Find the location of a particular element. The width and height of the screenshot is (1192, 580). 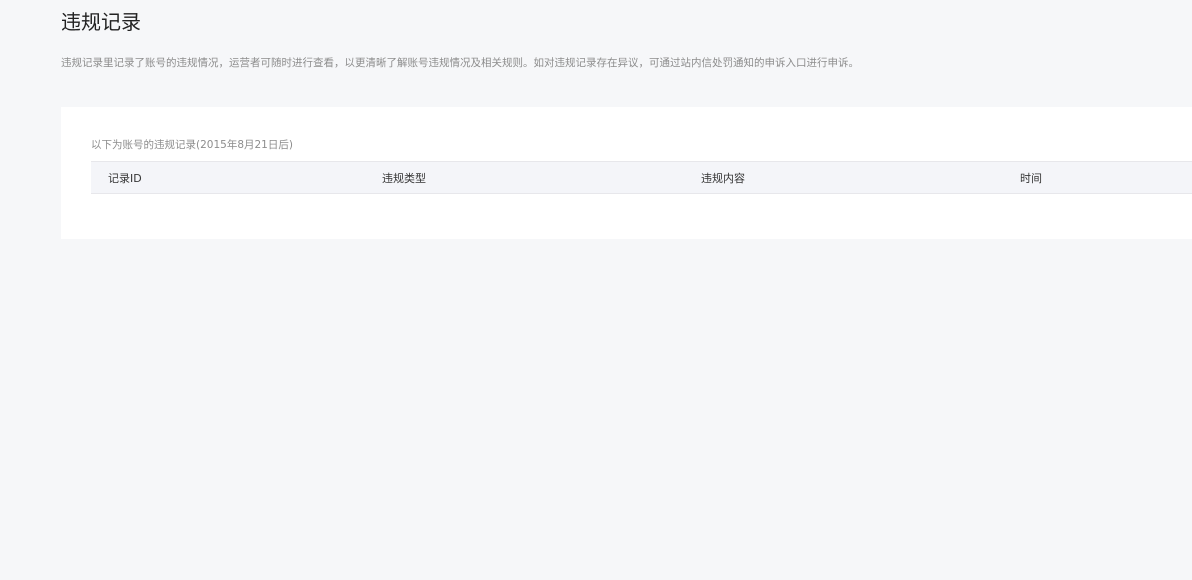

column-header-time: 时间 is located at coordinates (1031, 178).